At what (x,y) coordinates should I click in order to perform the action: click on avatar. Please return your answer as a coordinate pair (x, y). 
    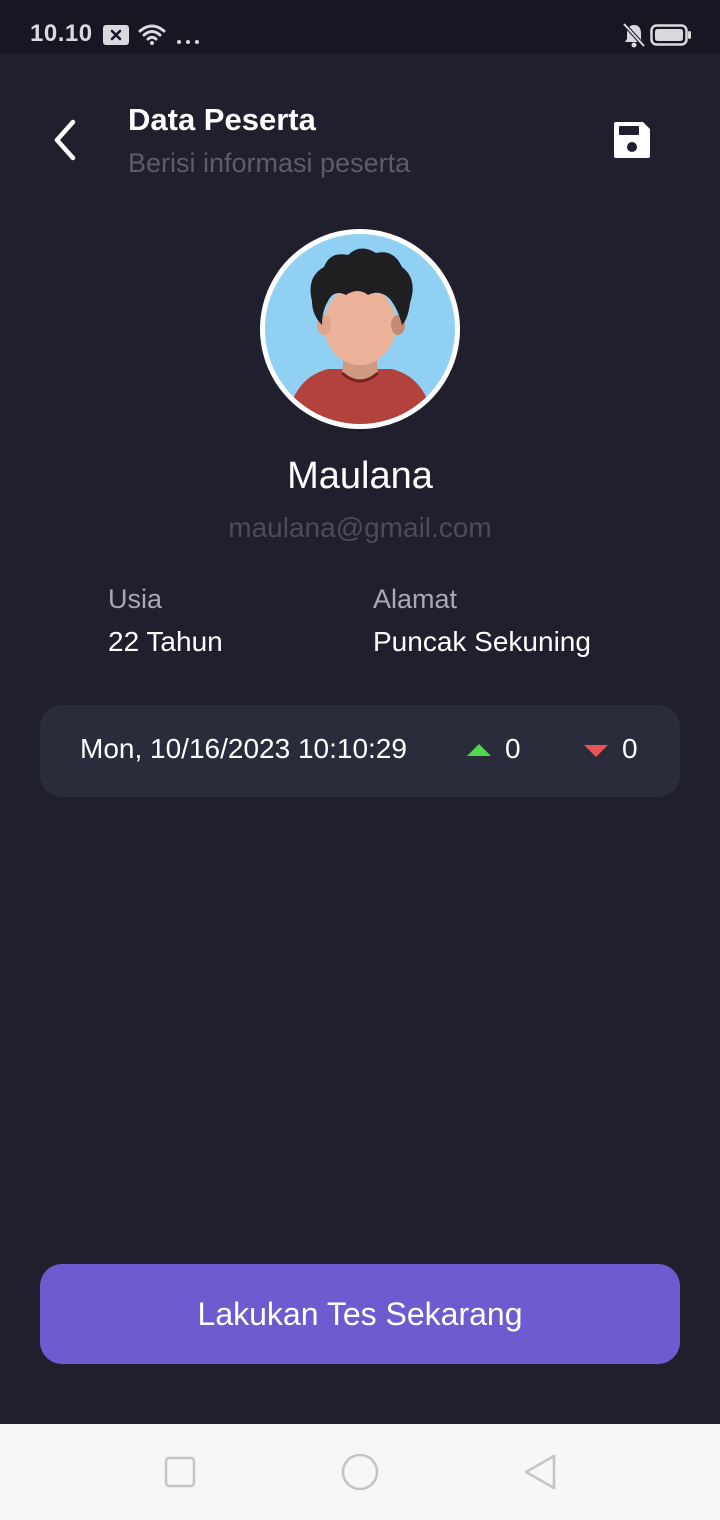
    Looking at the image, I should click on (360, 329).